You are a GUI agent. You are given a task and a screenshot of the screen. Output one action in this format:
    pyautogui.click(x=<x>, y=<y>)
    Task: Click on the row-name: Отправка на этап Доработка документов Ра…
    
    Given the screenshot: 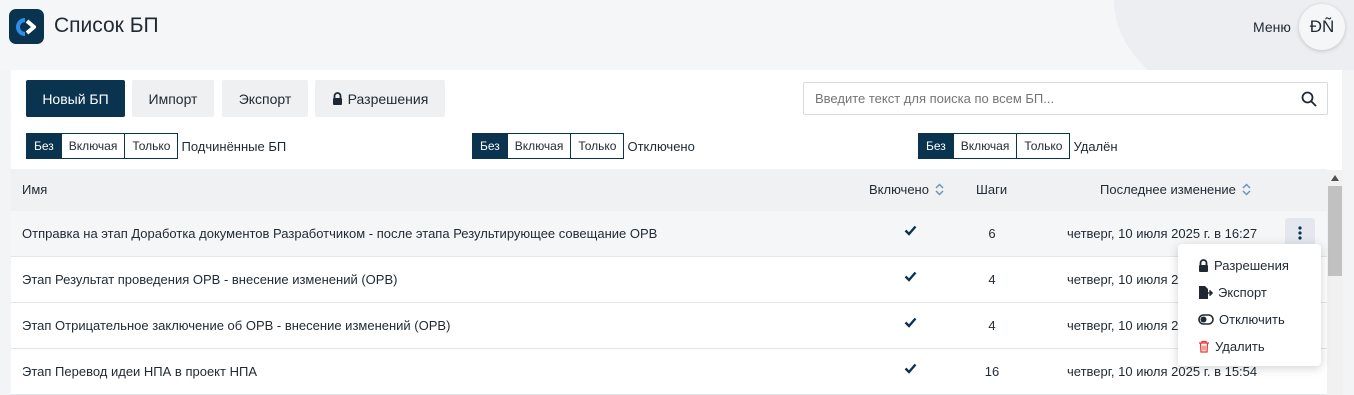 What is the action you would take?
    pyautogui.click(x=340, y=233)
    